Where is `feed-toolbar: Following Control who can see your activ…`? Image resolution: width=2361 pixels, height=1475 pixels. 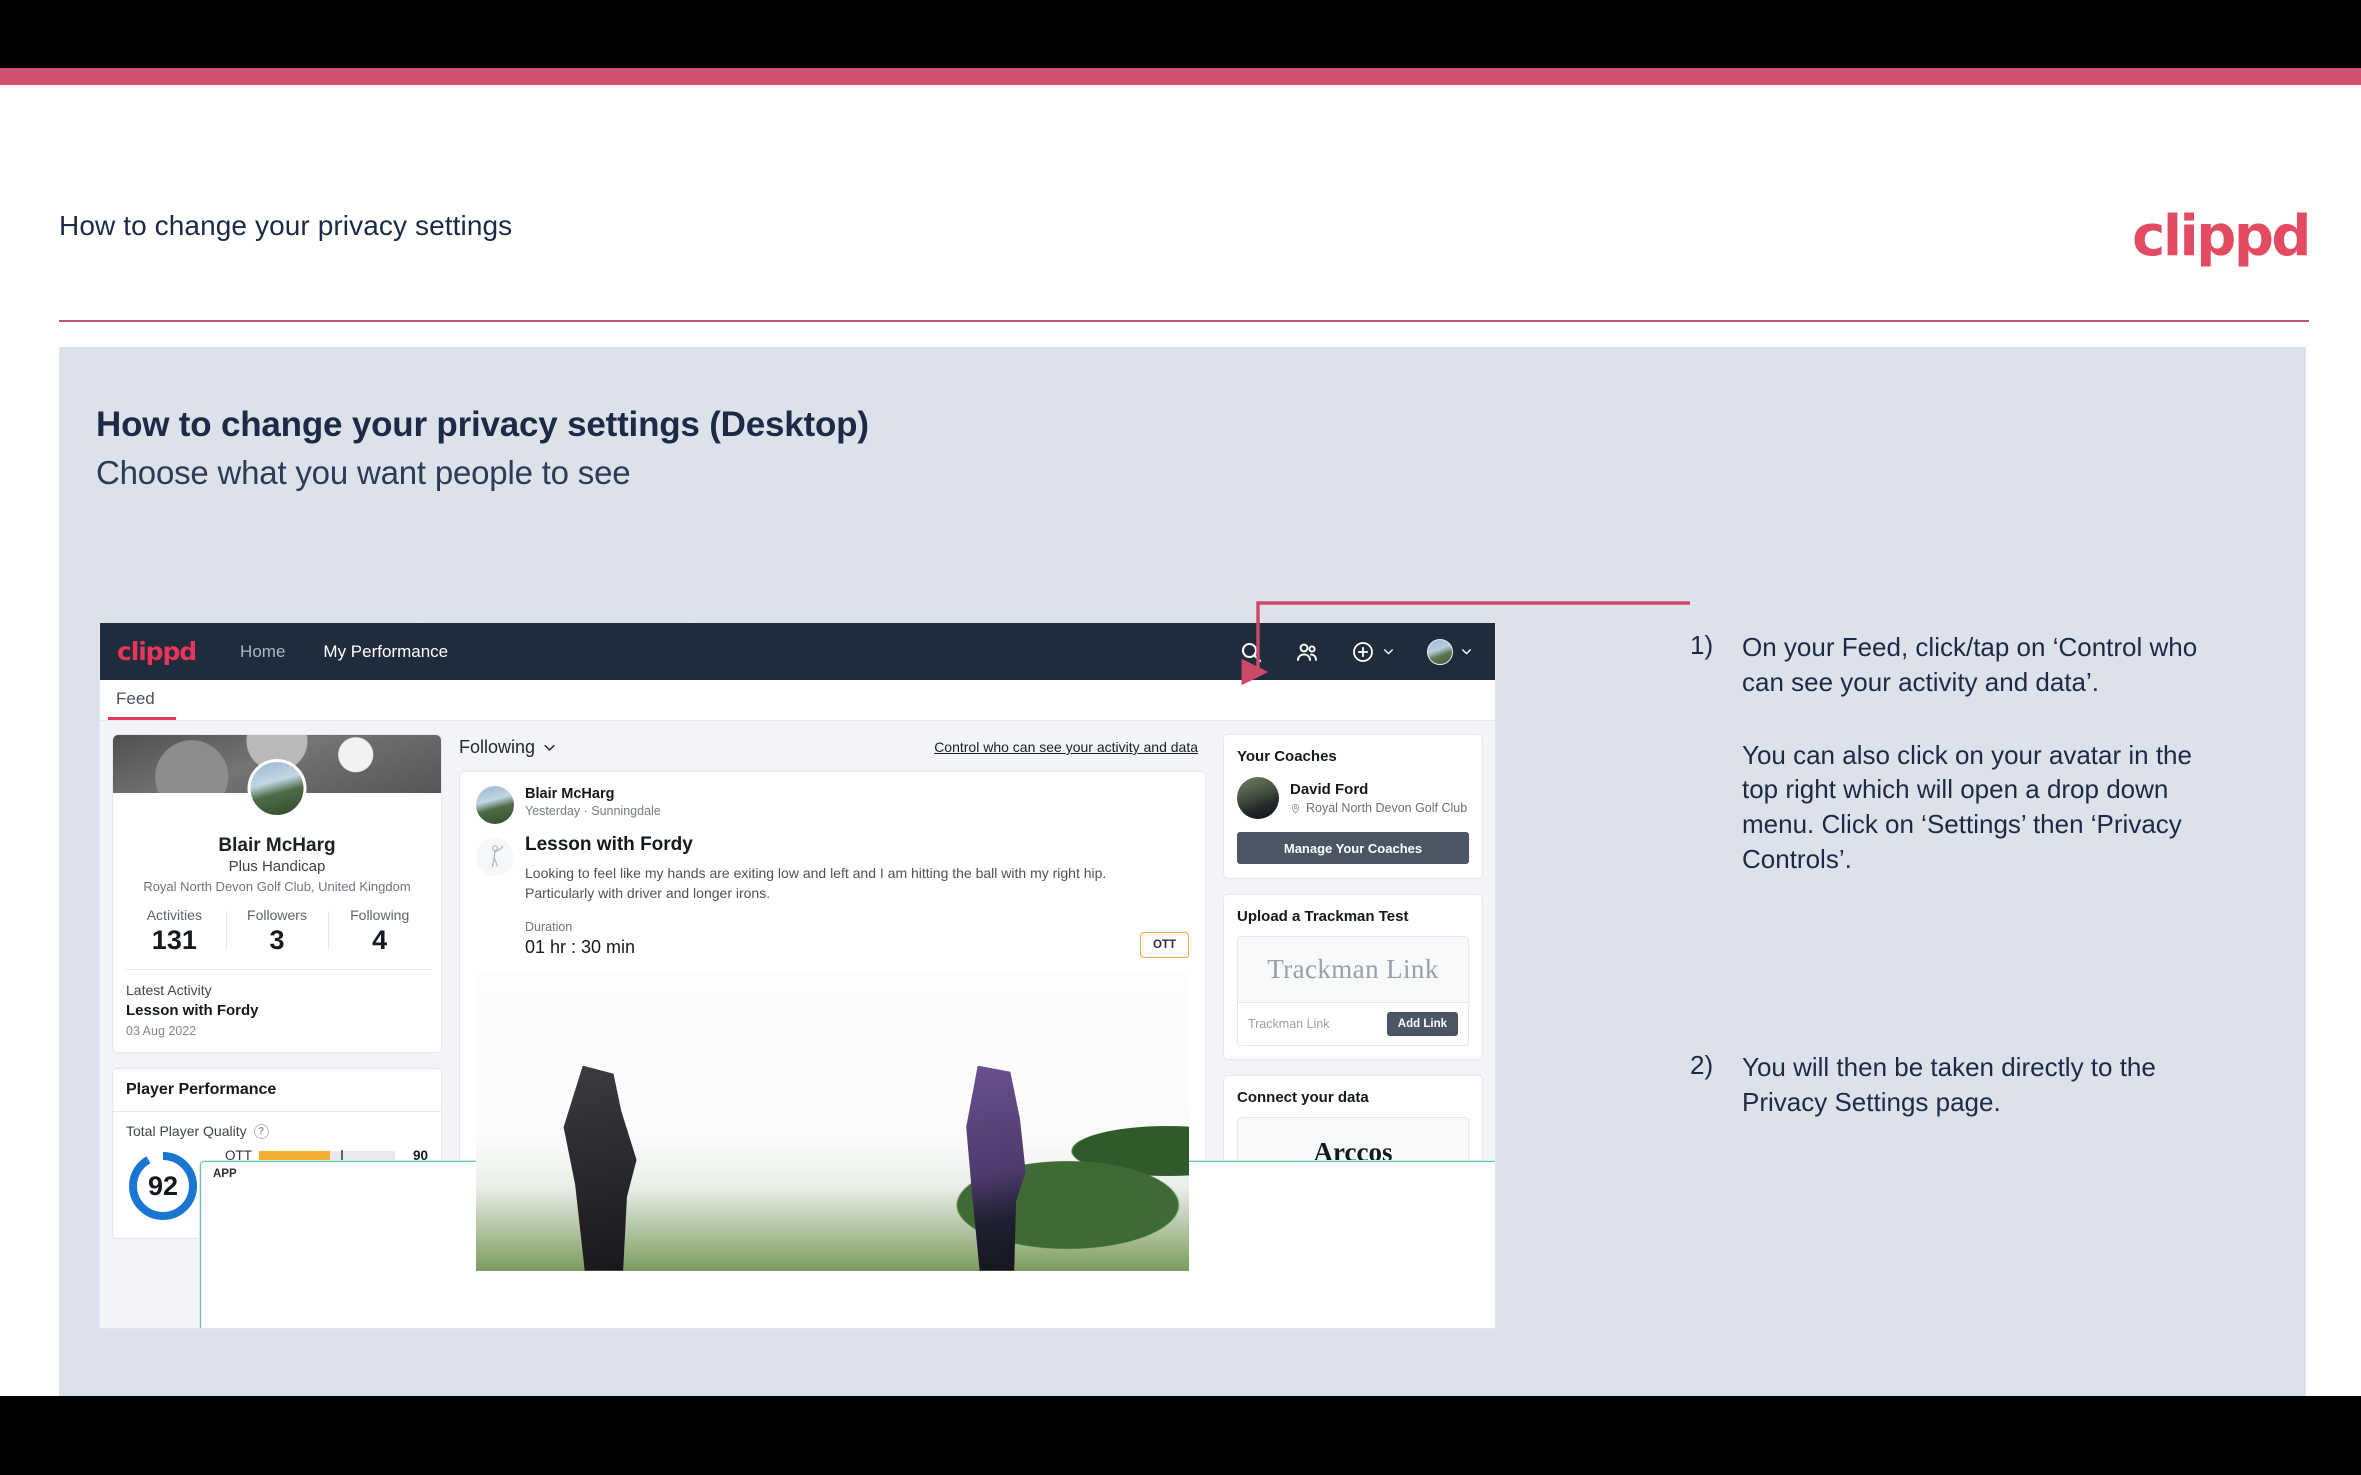
feed-toolbar: Following Control who can see your activ… is located at coordinates (832, 747).